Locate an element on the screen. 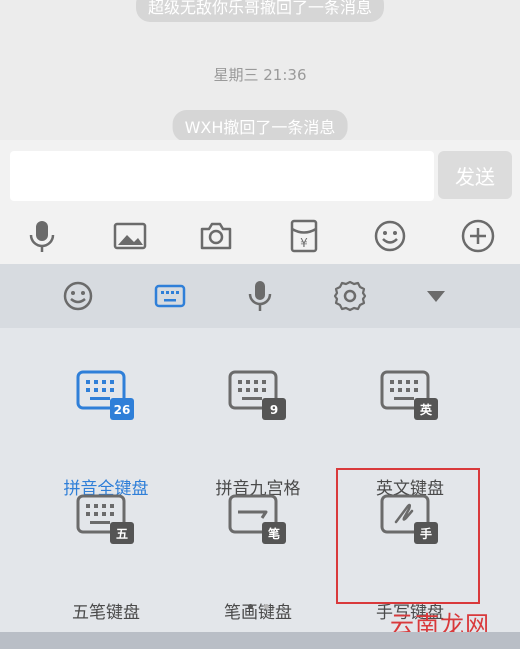 Image resolution: width=520 pixels, height=649 pixels. attachment-toolbar: ¥ is located at coordinates (260, 236).